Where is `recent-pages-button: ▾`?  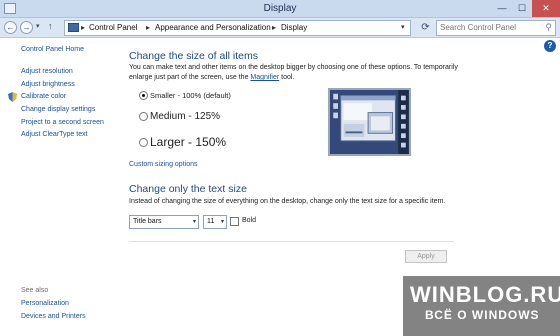 recent-pages-button: ▾ is located at coordinates (38, 26).